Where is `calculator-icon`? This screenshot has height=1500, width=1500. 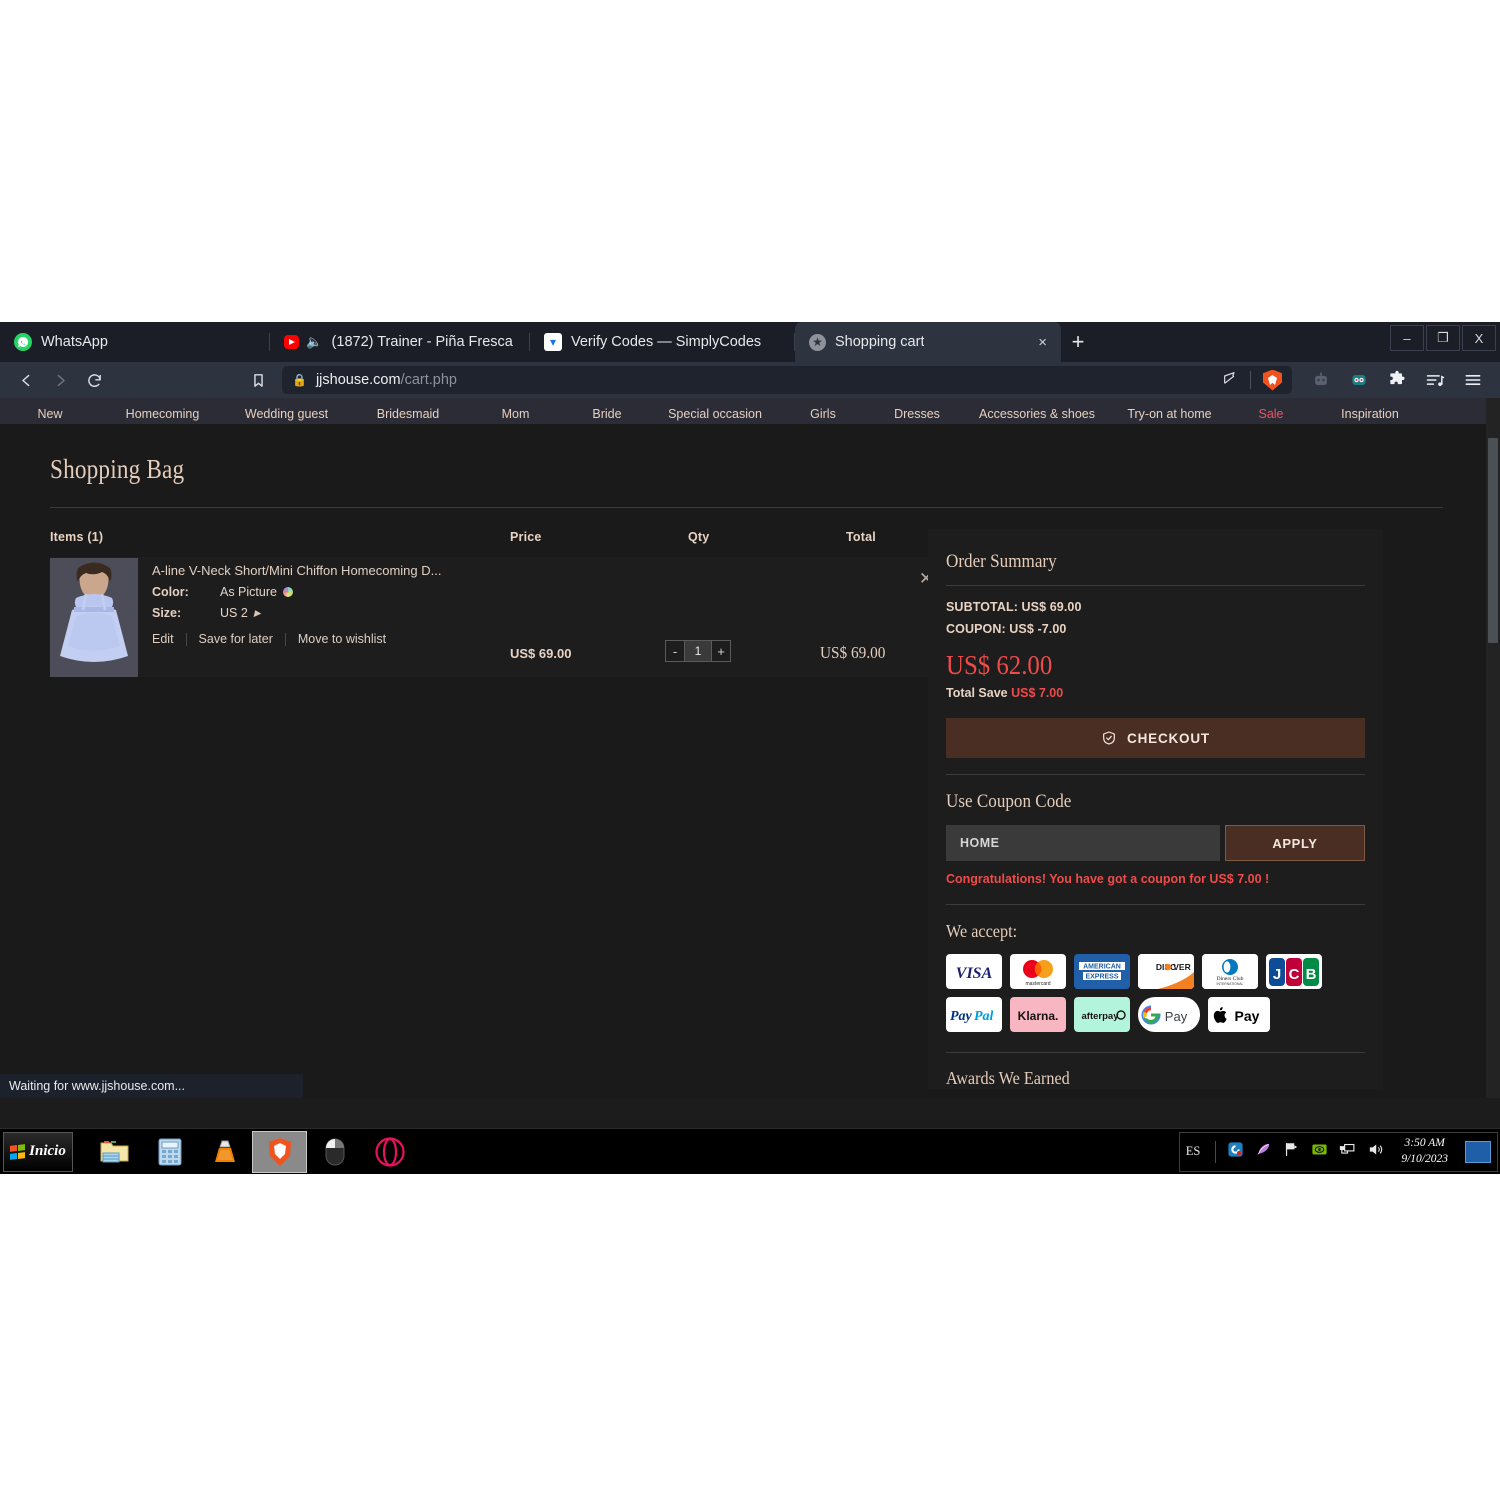 calculator-icon is located at coordinates (169, 1152).